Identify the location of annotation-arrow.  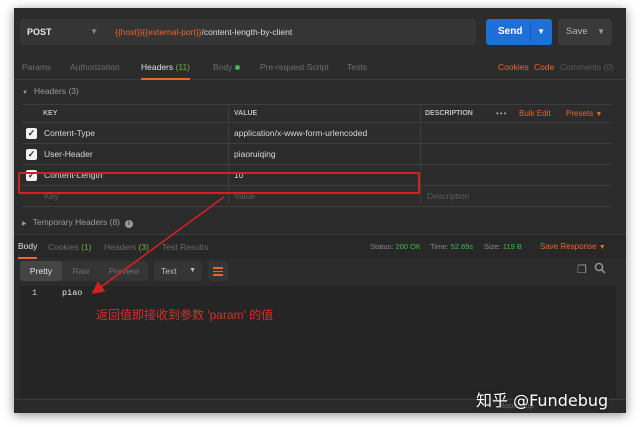
(158, 245).